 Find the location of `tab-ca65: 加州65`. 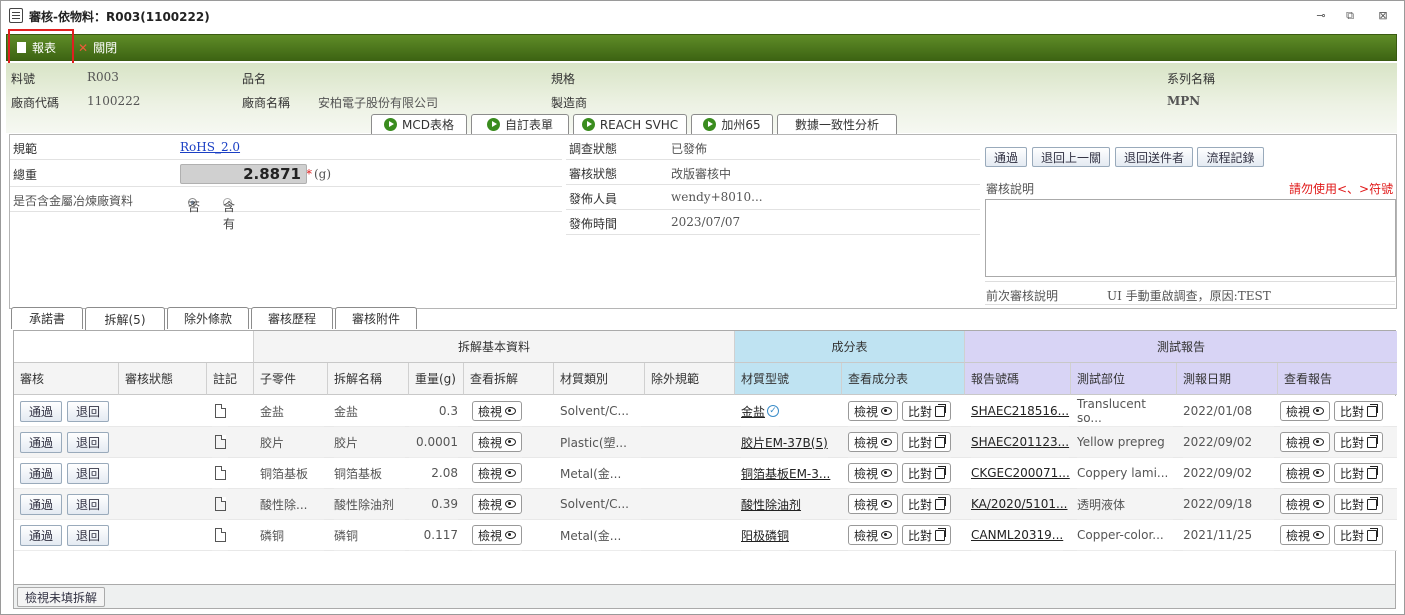

tab-ca65: 加州65 is located at coordinates (732, 124).